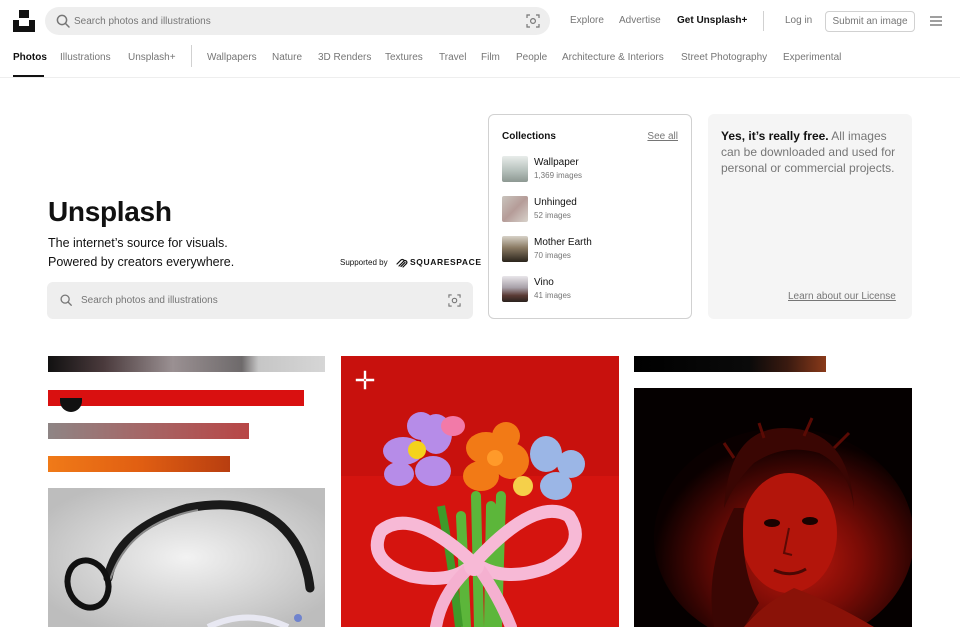  What do you see at coordinates (763, 21) in the screenshot?
I see `header-divider` at bounding box center [763, 21].